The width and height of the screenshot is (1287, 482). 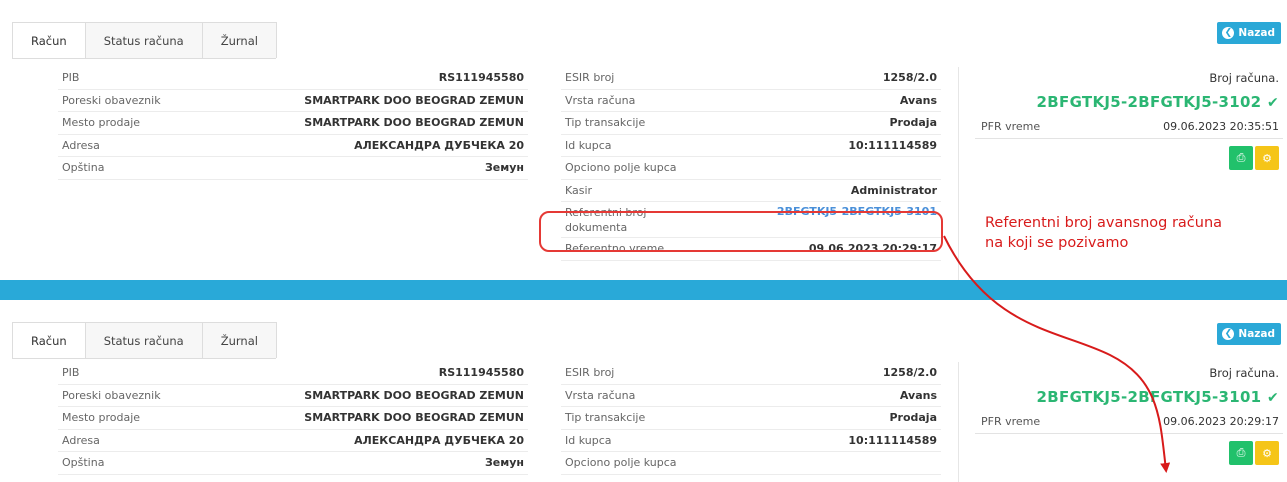 I want to click on pfr-time-value: 09.06.2023 20:29:17, so click(x=1221, y=421).